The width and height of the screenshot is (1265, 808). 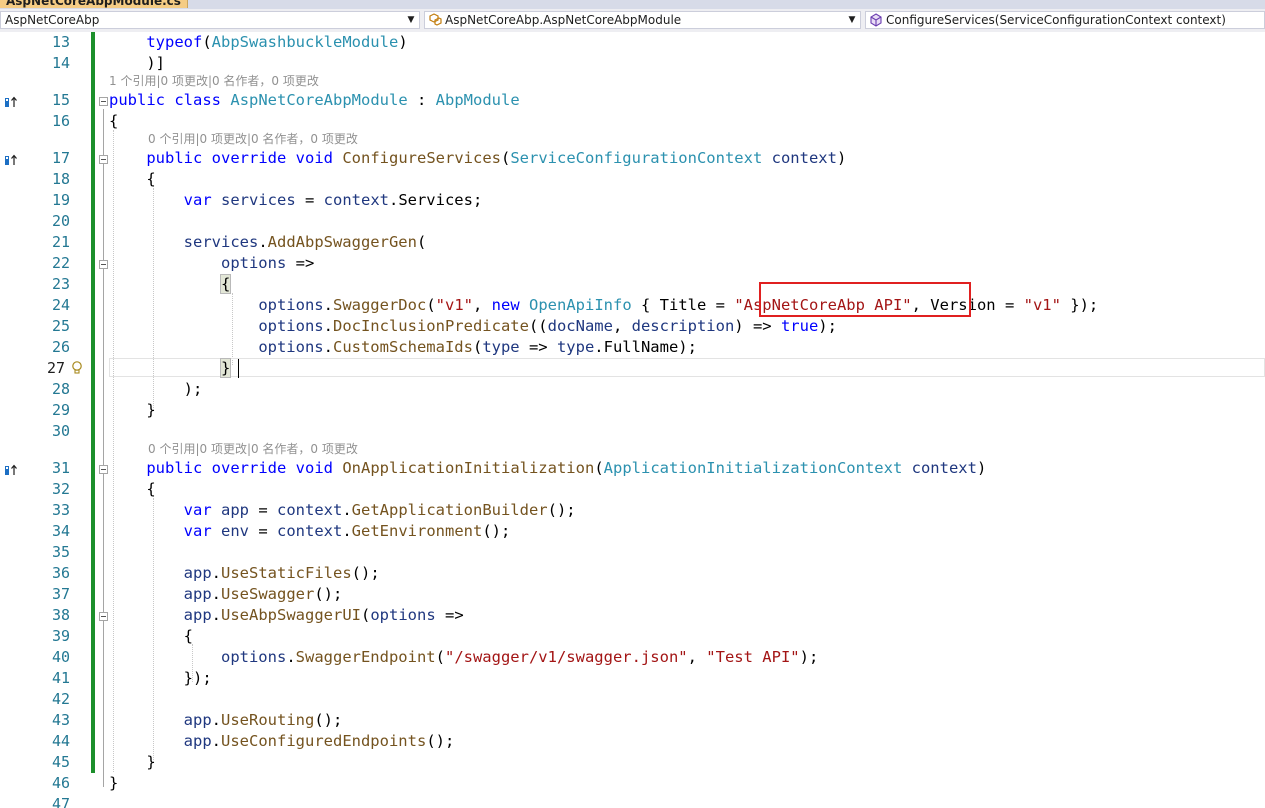 I want to click on method-icon, so click(x=876, y=20).